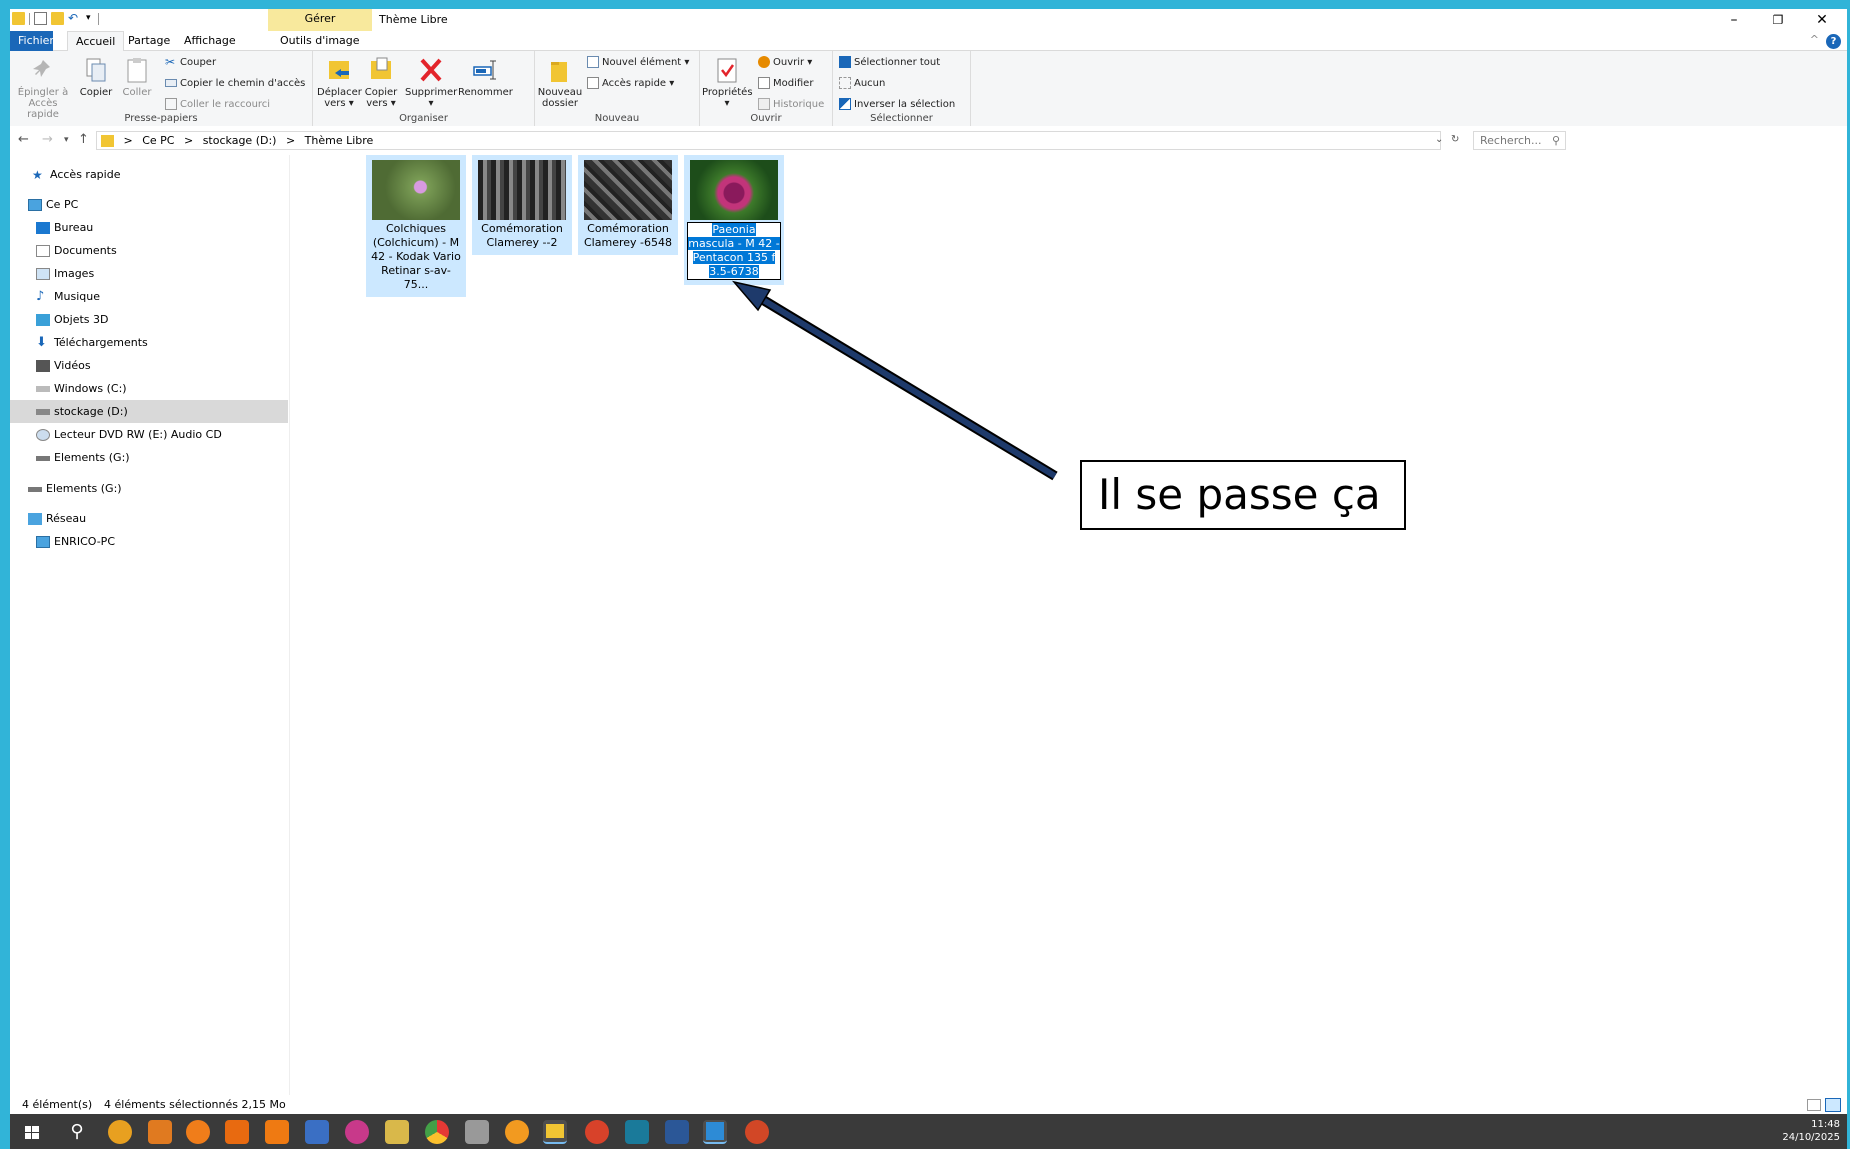 Image resolution: width=1850 pixels, height=1149 pixels. What do you see at coordinates (930, 1131) in the screenshot?
I see `taskbar: ⚲ 11:48 24/10/2025` at bounding box center [930, 1131].